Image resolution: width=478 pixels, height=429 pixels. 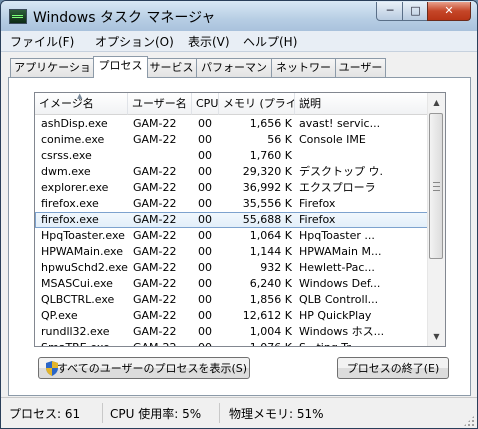 I want to click on cell-image-name: HpqToaster.exe, so click(x=83, y=235).